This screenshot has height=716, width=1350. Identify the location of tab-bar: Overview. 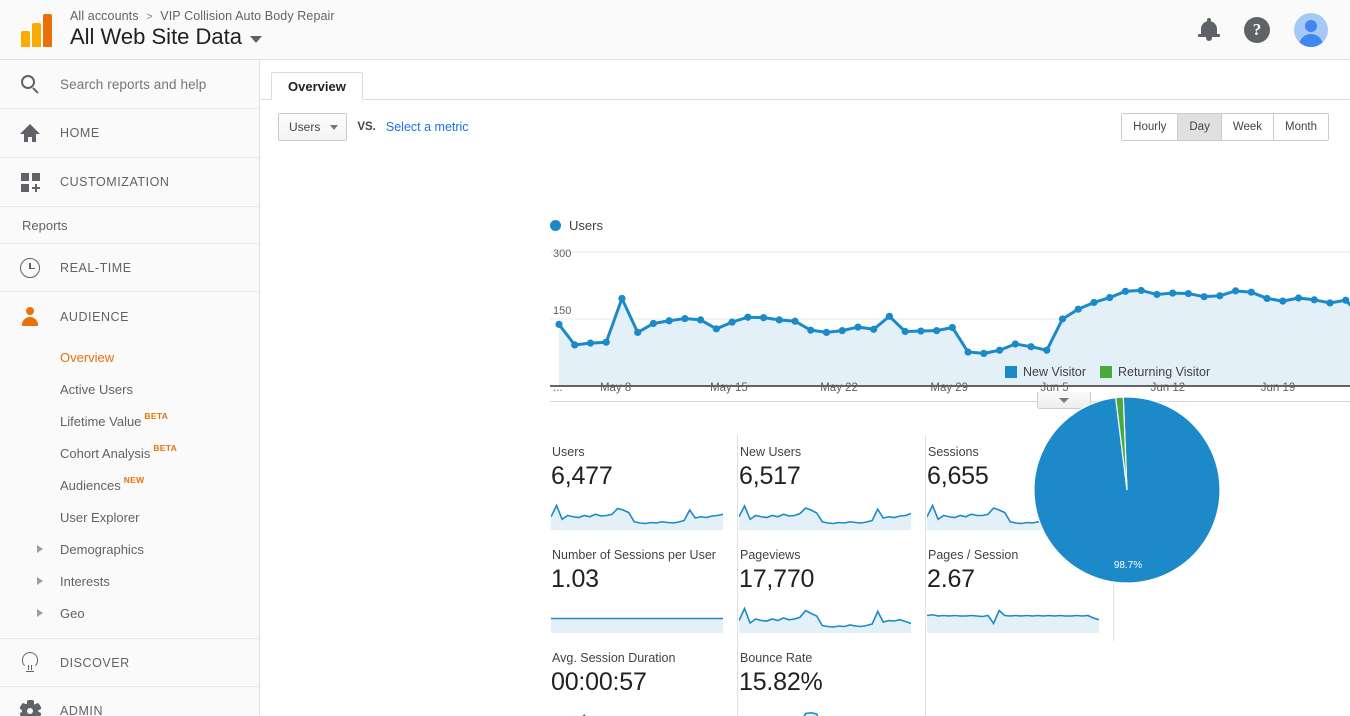
(805, 86).